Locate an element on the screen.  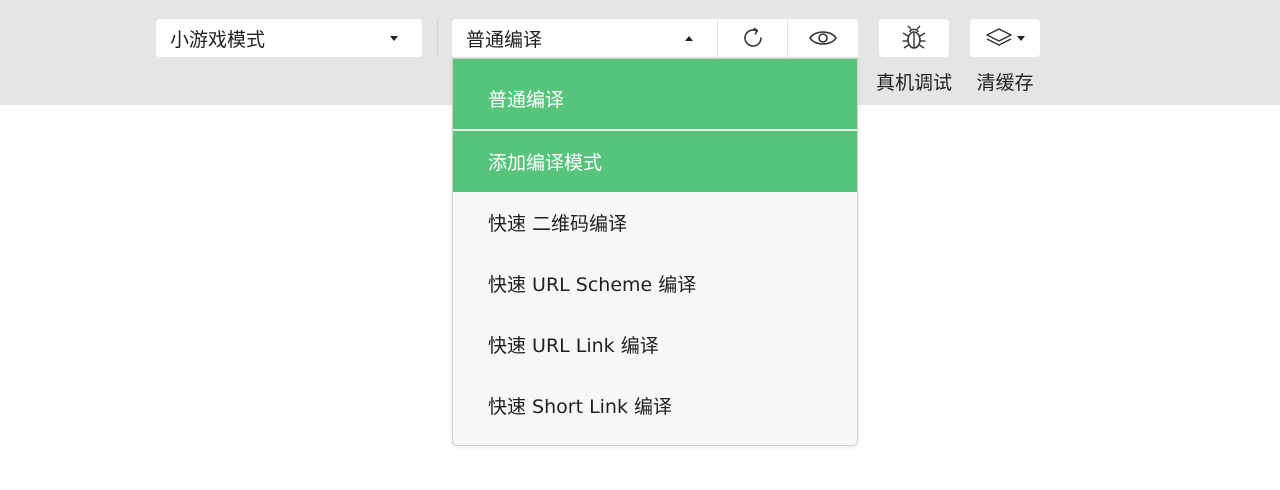
preview-button is located at coordinates (823, 38).